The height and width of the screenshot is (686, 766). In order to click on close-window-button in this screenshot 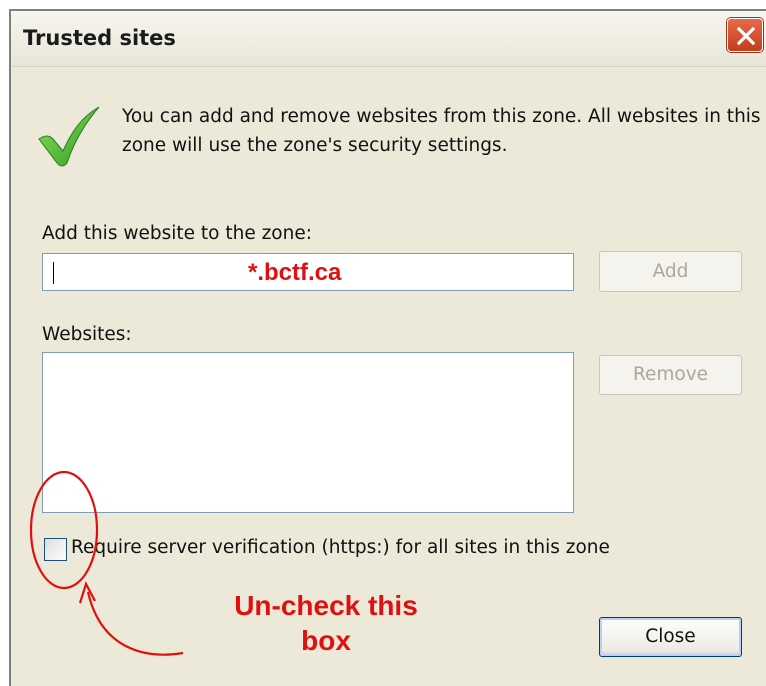, I will do `click(745, 35)`.